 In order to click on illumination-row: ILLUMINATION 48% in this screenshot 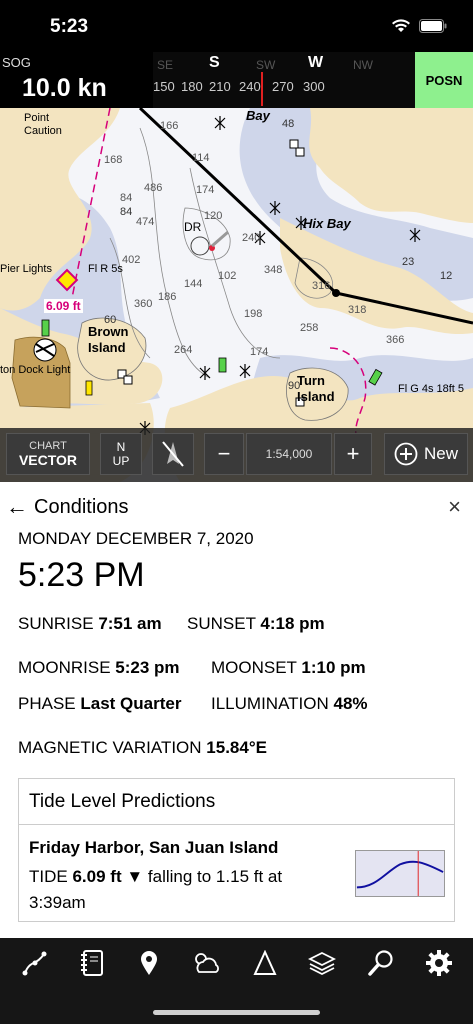, I will do `click(289, 704)`.